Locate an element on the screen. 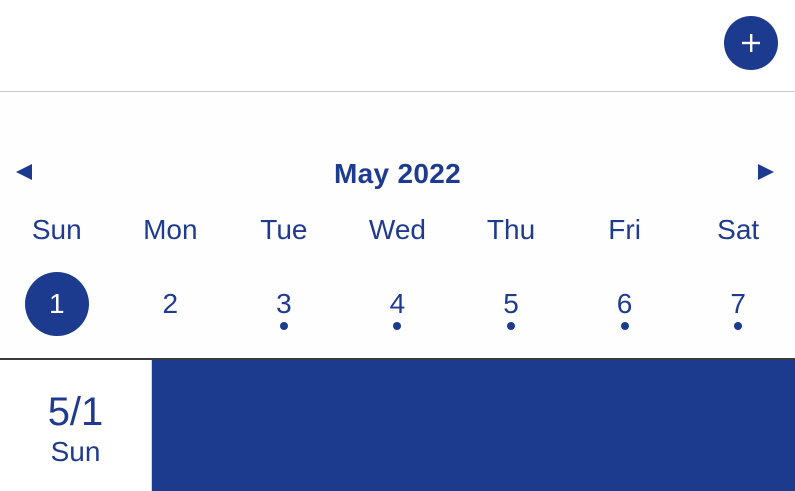 Image resolution: width=795 pixels, height=491 pixels. day-number: 2 is located at coordinates (170, 303).